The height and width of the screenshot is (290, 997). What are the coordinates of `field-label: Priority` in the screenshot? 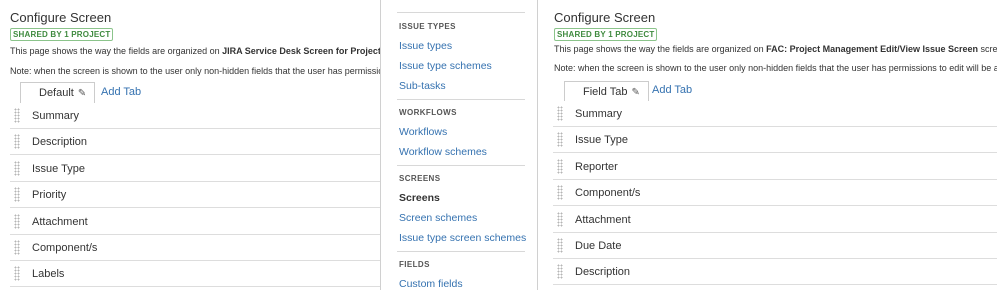 It's located at (49, 195).